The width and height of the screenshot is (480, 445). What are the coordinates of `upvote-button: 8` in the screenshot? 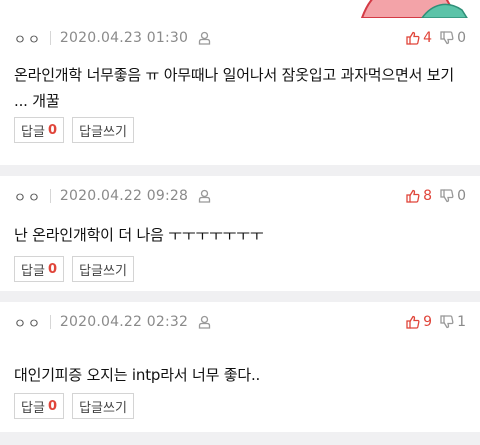 It's located at (419, 196).